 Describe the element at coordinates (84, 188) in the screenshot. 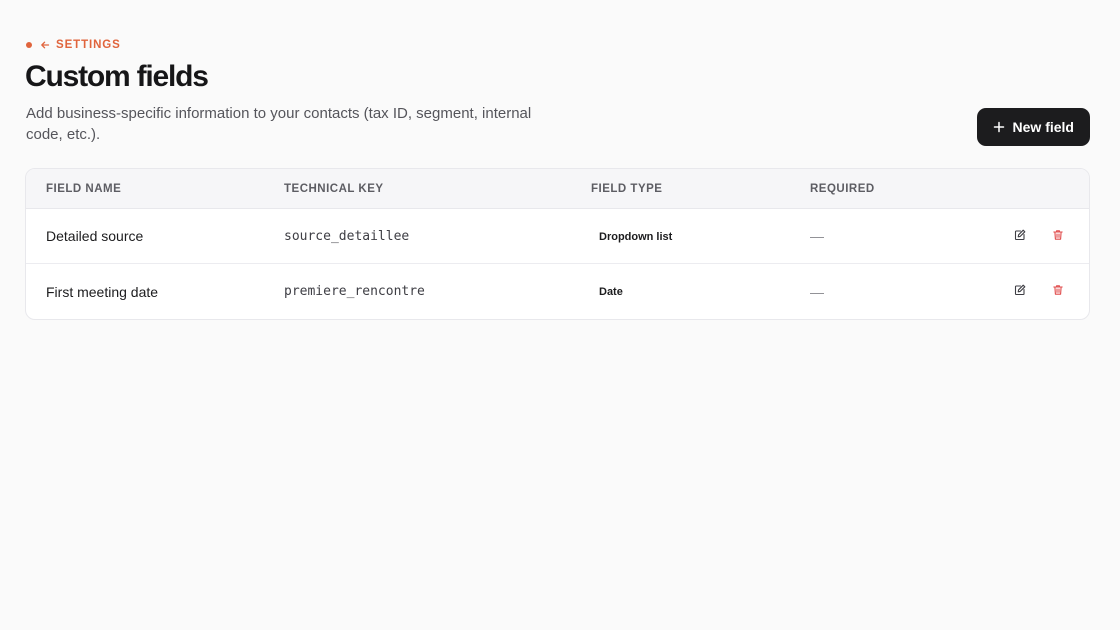

I see `column-header-field-name: FIELD NAME` at that location.